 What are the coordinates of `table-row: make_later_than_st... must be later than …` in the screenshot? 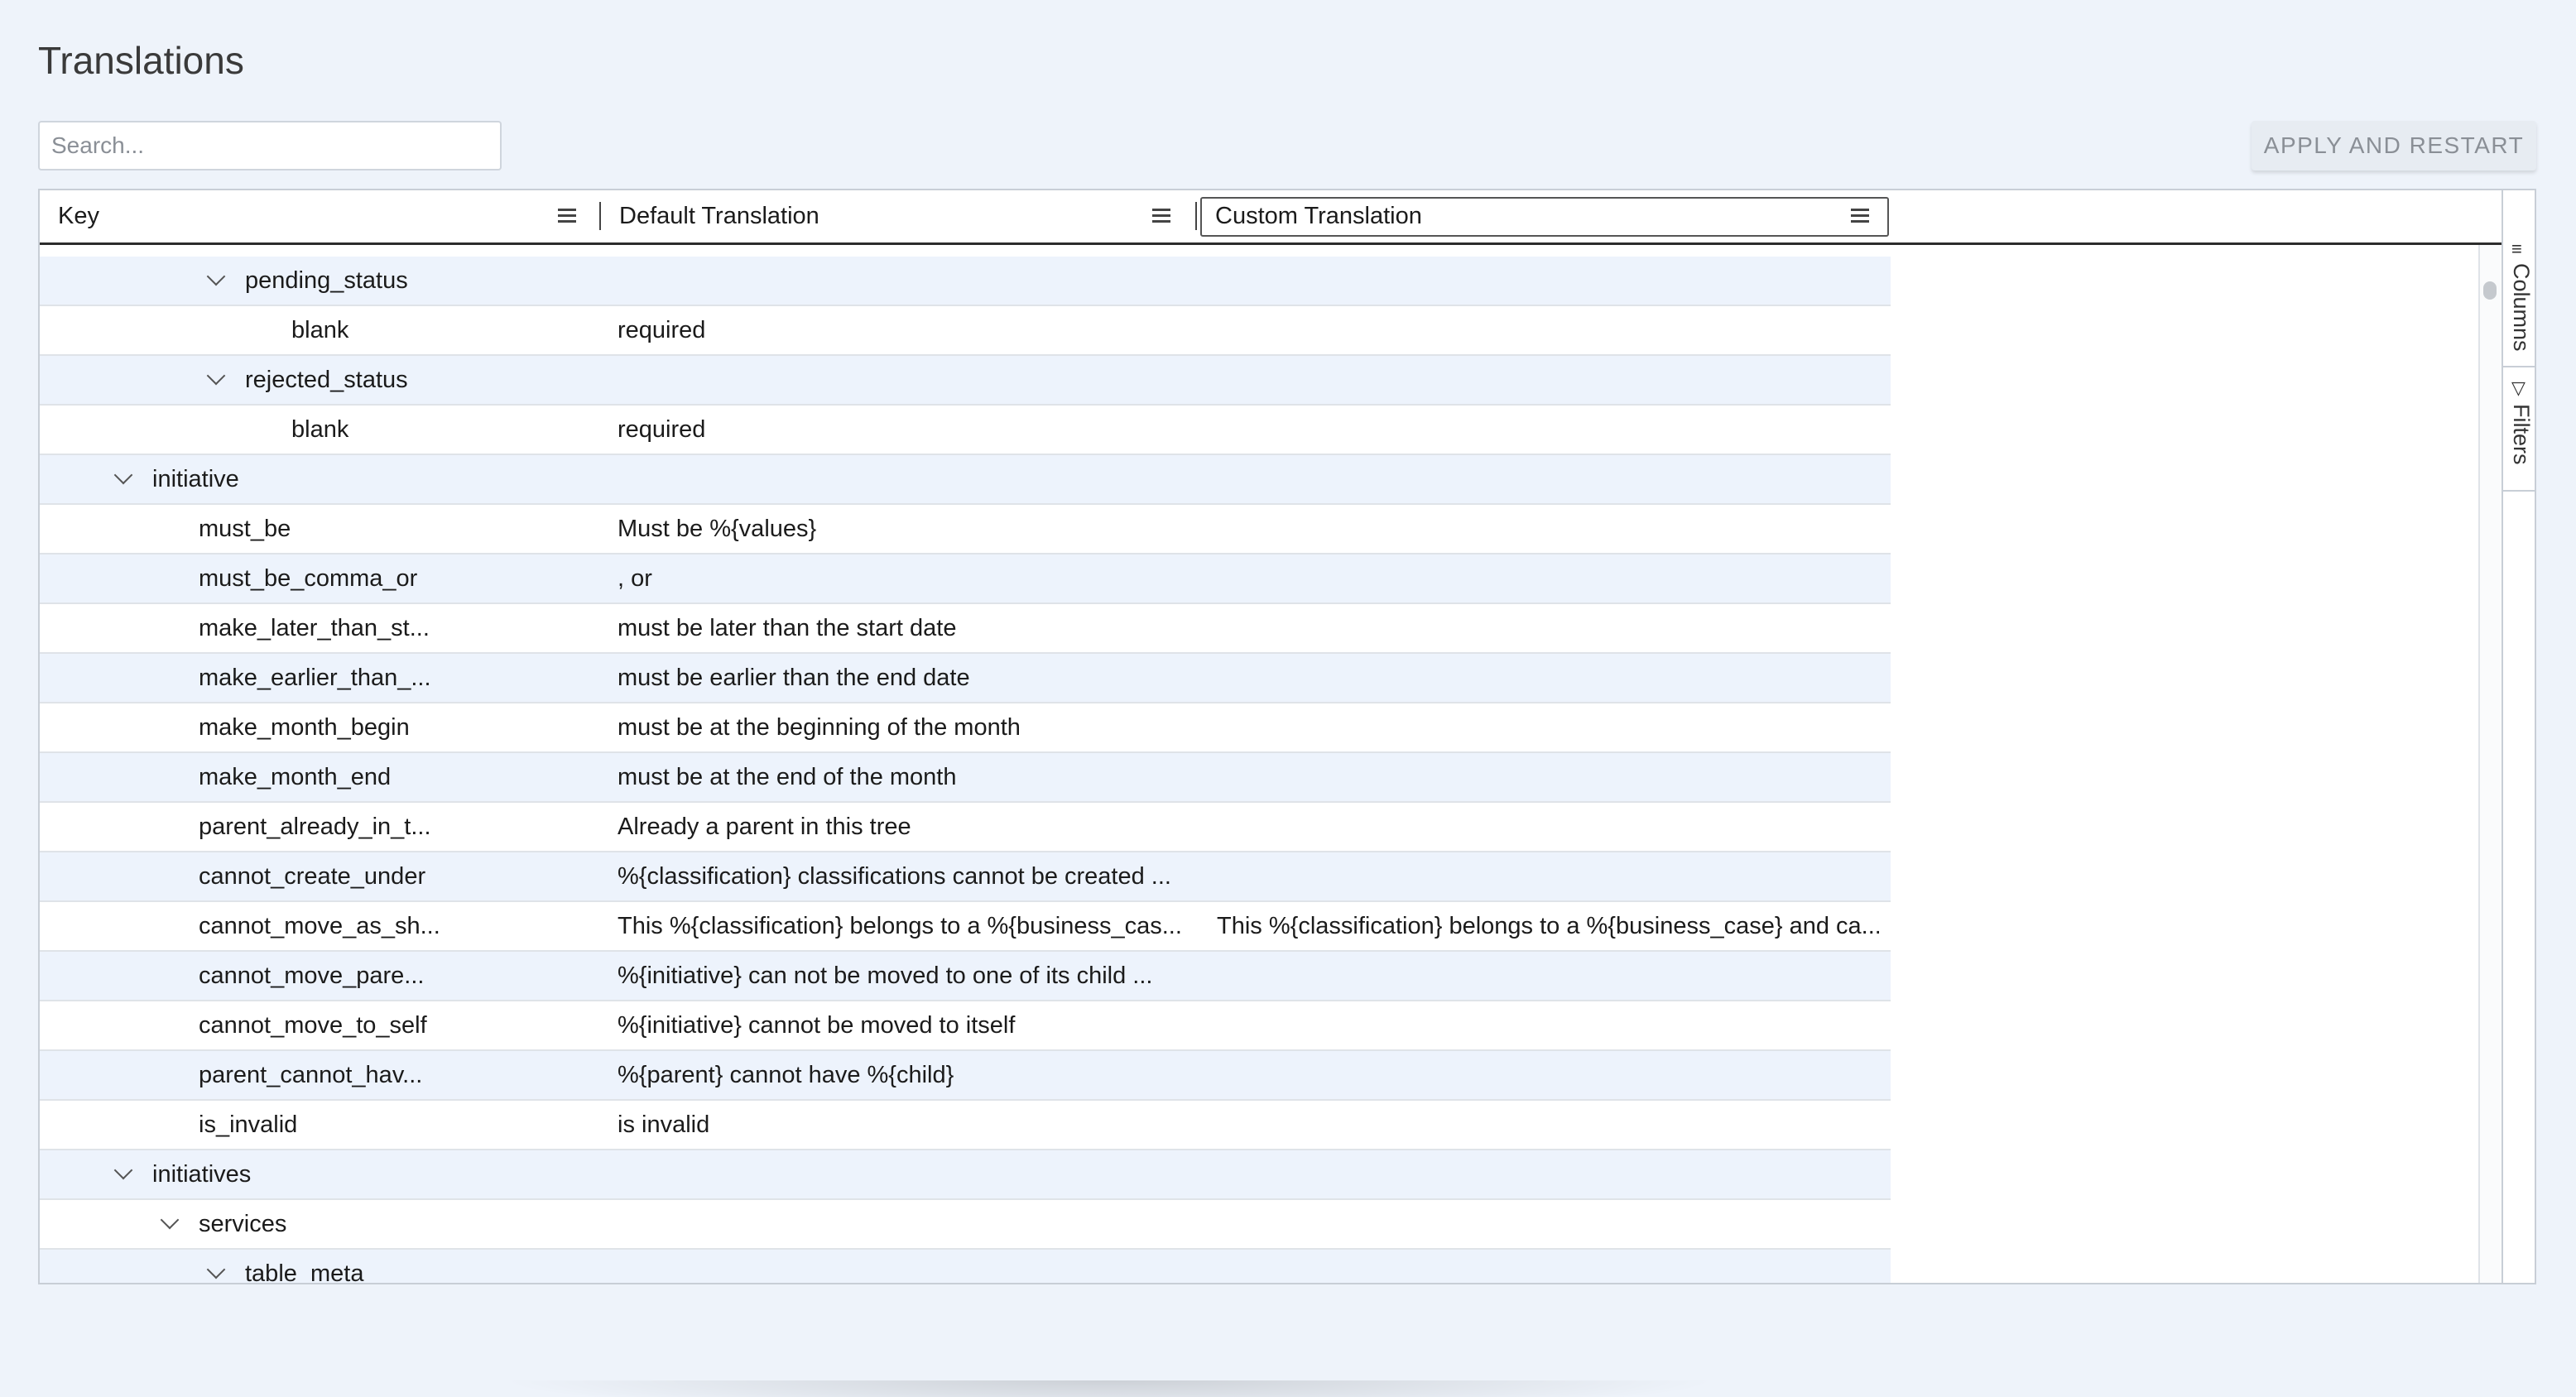 It's located at (965, 629).